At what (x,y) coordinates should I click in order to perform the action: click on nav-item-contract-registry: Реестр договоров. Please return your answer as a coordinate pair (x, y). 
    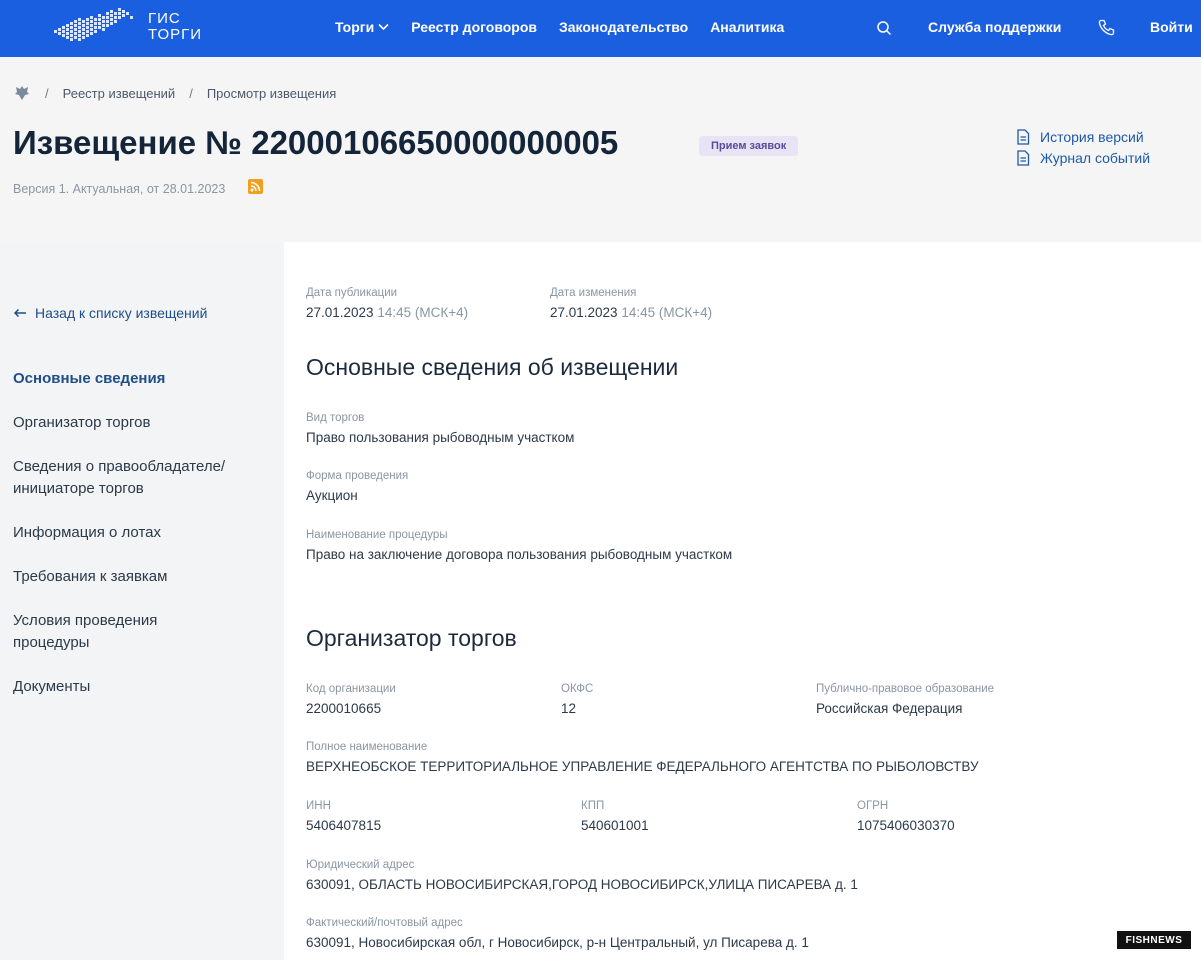
    Looking at the image, I should click on (474, 27).